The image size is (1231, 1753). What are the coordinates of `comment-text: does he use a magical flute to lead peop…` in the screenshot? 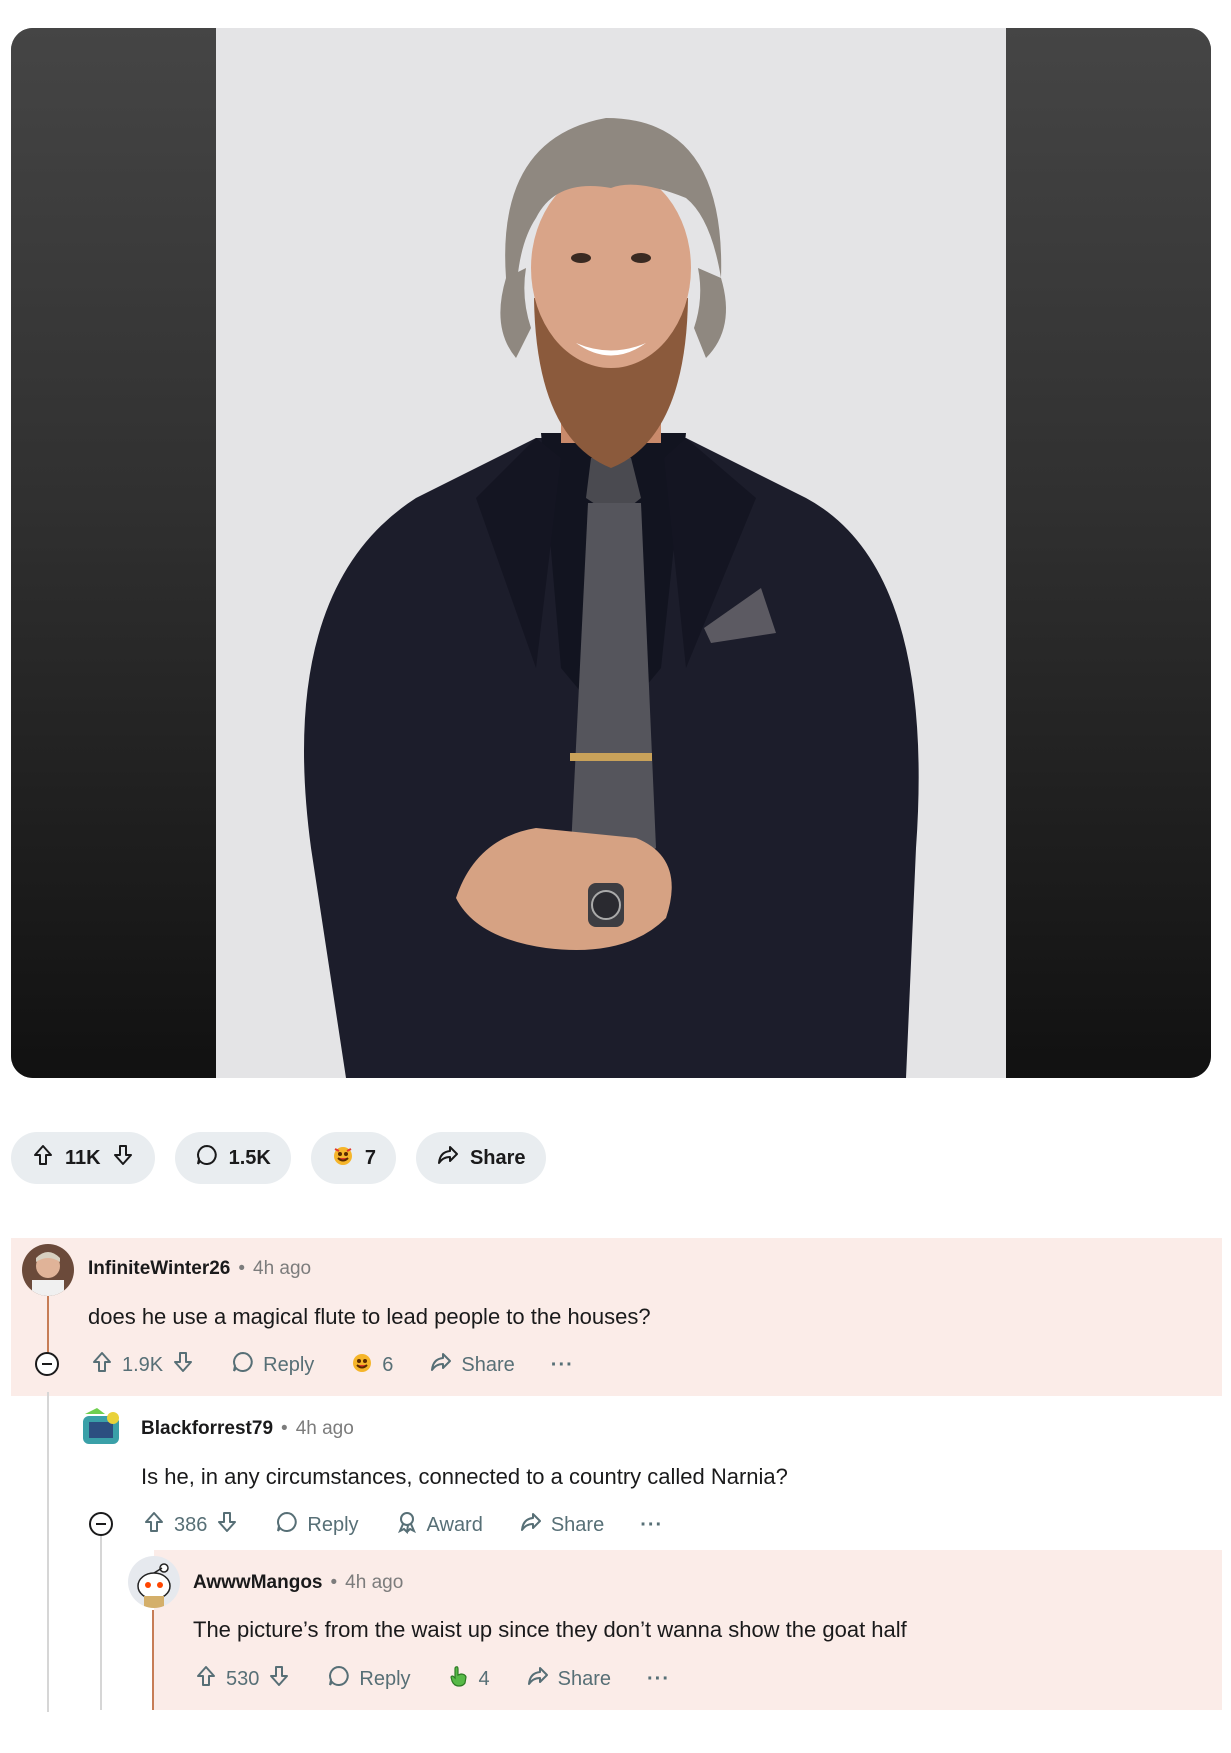 It's located at (369, 1316).